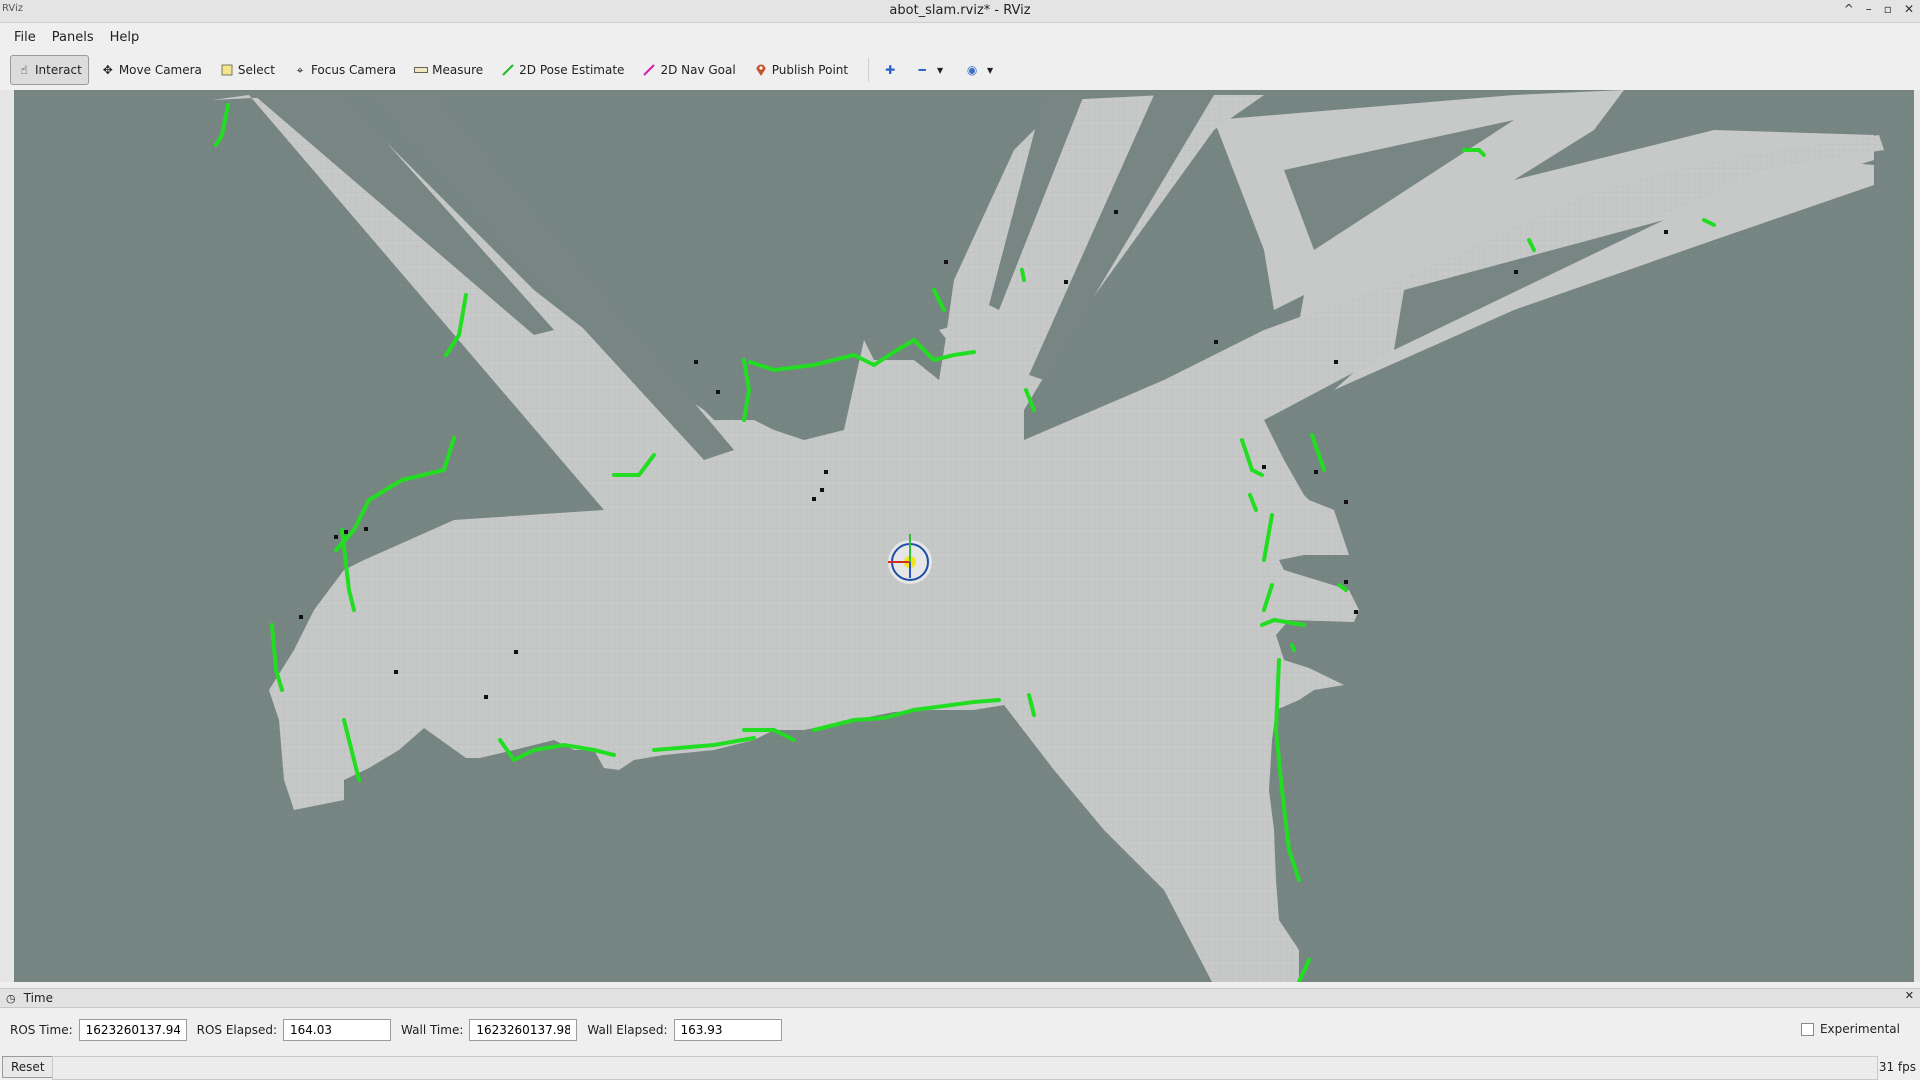 This screenshot has height=1080, width=1920. What do you see at coordinates (922, 70) in the screenshot?
I see `minus-icon: ━` at bounding box center [922, 70].